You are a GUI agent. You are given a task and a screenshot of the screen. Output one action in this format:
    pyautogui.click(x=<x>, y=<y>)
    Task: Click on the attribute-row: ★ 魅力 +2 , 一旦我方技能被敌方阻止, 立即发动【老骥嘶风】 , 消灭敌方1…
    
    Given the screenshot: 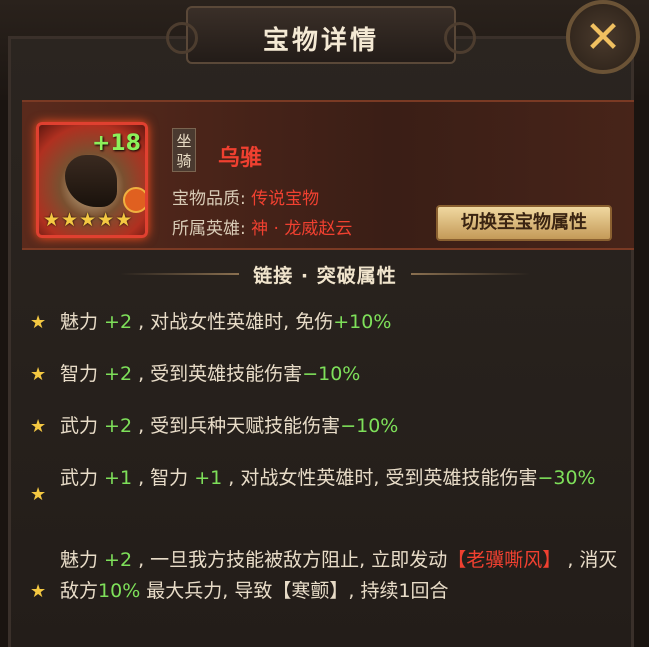 What is the action you would take?
    pyautogui.click(x=325, y=591)
    